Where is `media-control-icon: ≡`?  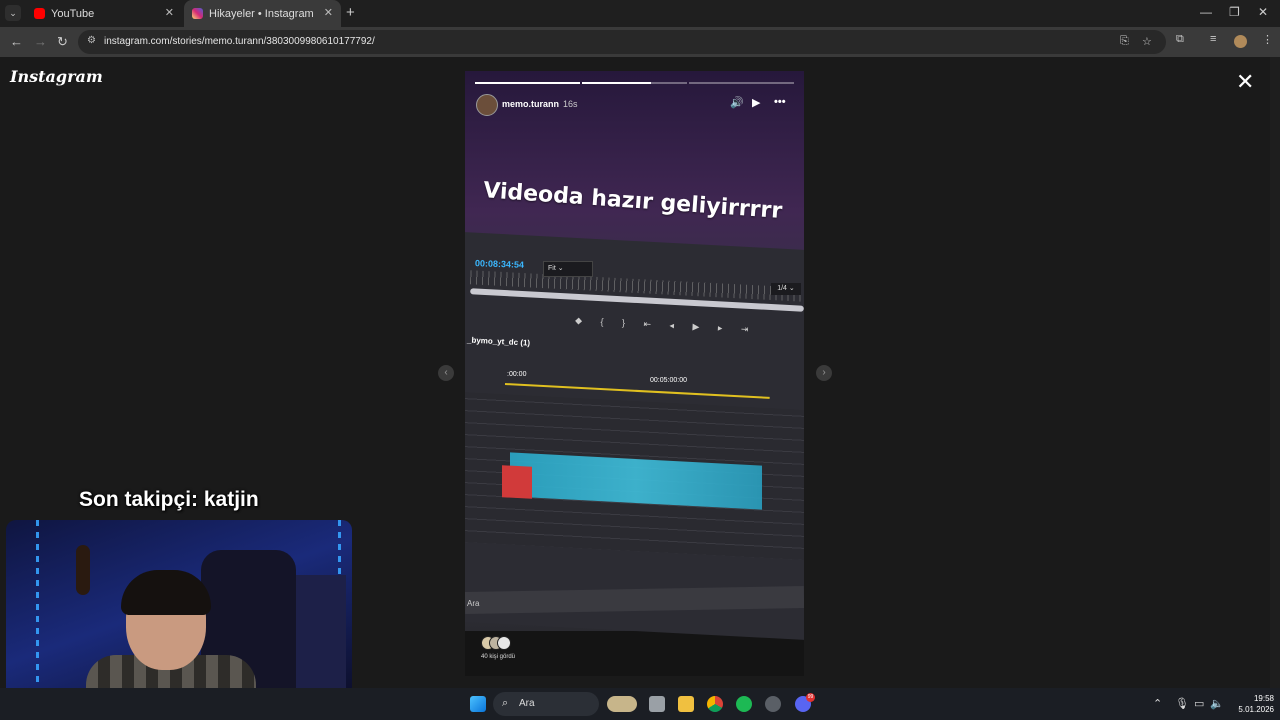 media-control-icon: ≡ is located at coordinates (1213, 39).